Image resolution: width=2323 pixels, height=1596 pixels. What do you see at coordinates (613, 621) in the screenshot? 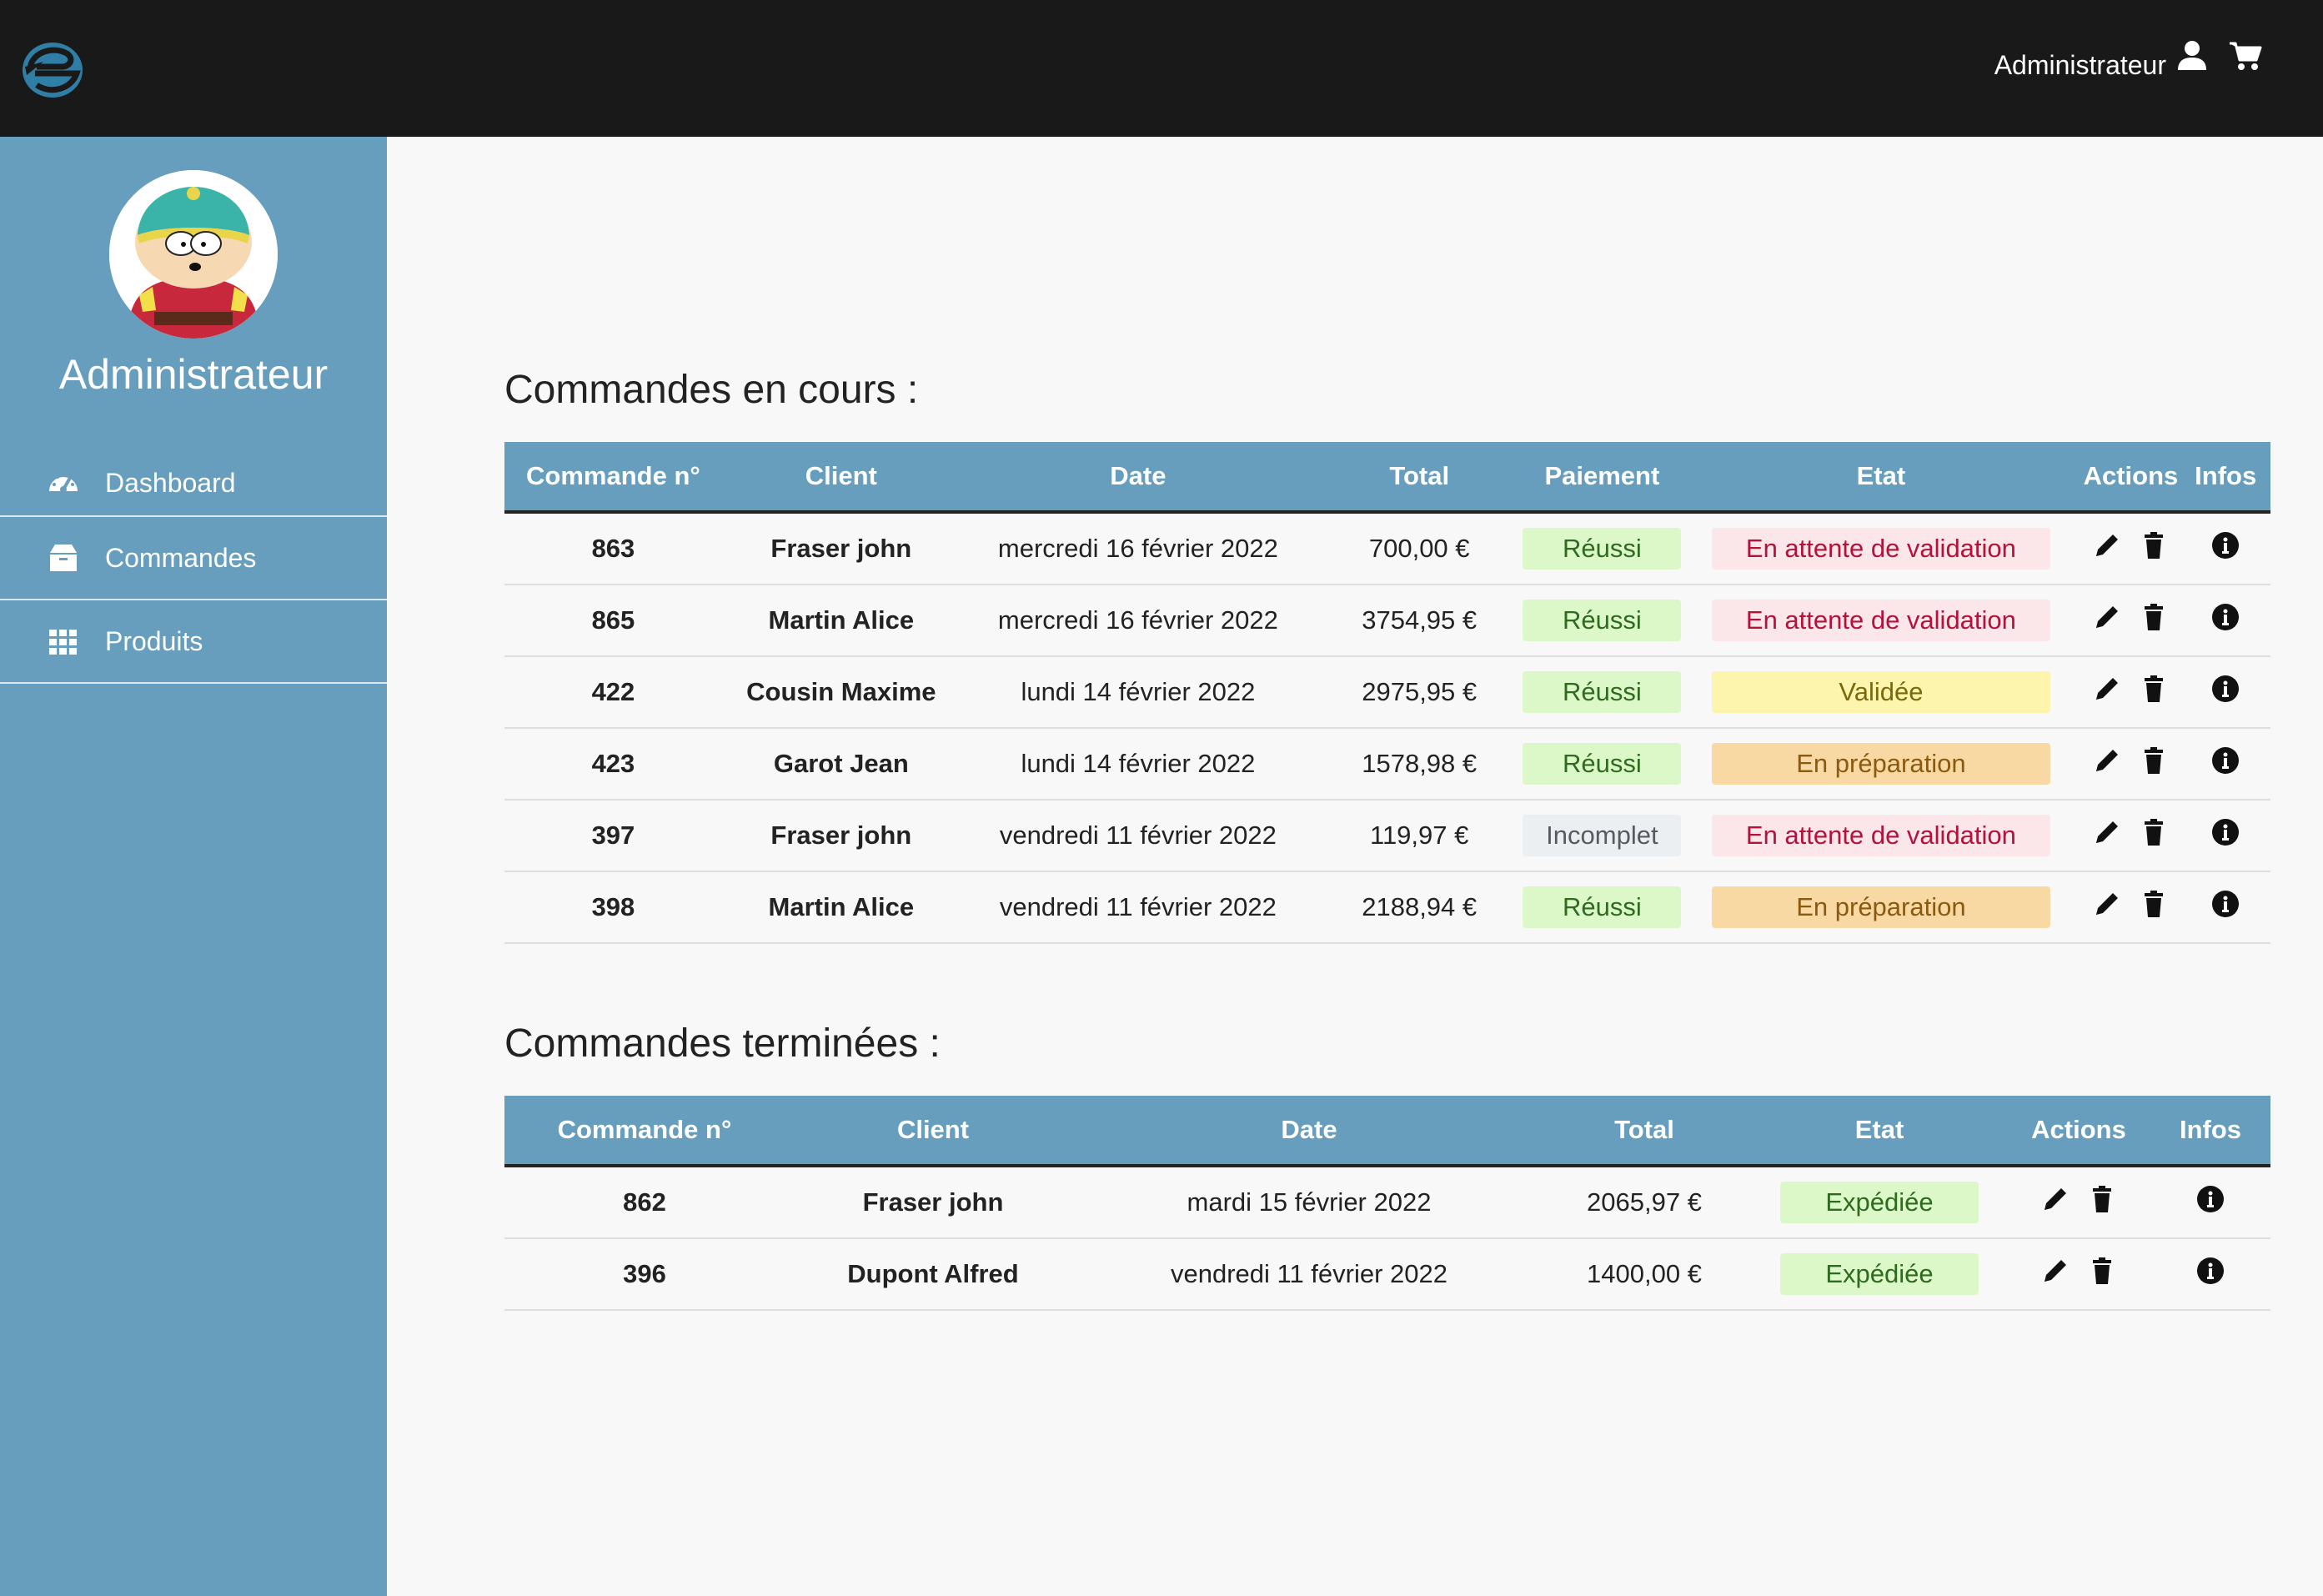
I see `order-number: 865` at bounding box center [613, 621].